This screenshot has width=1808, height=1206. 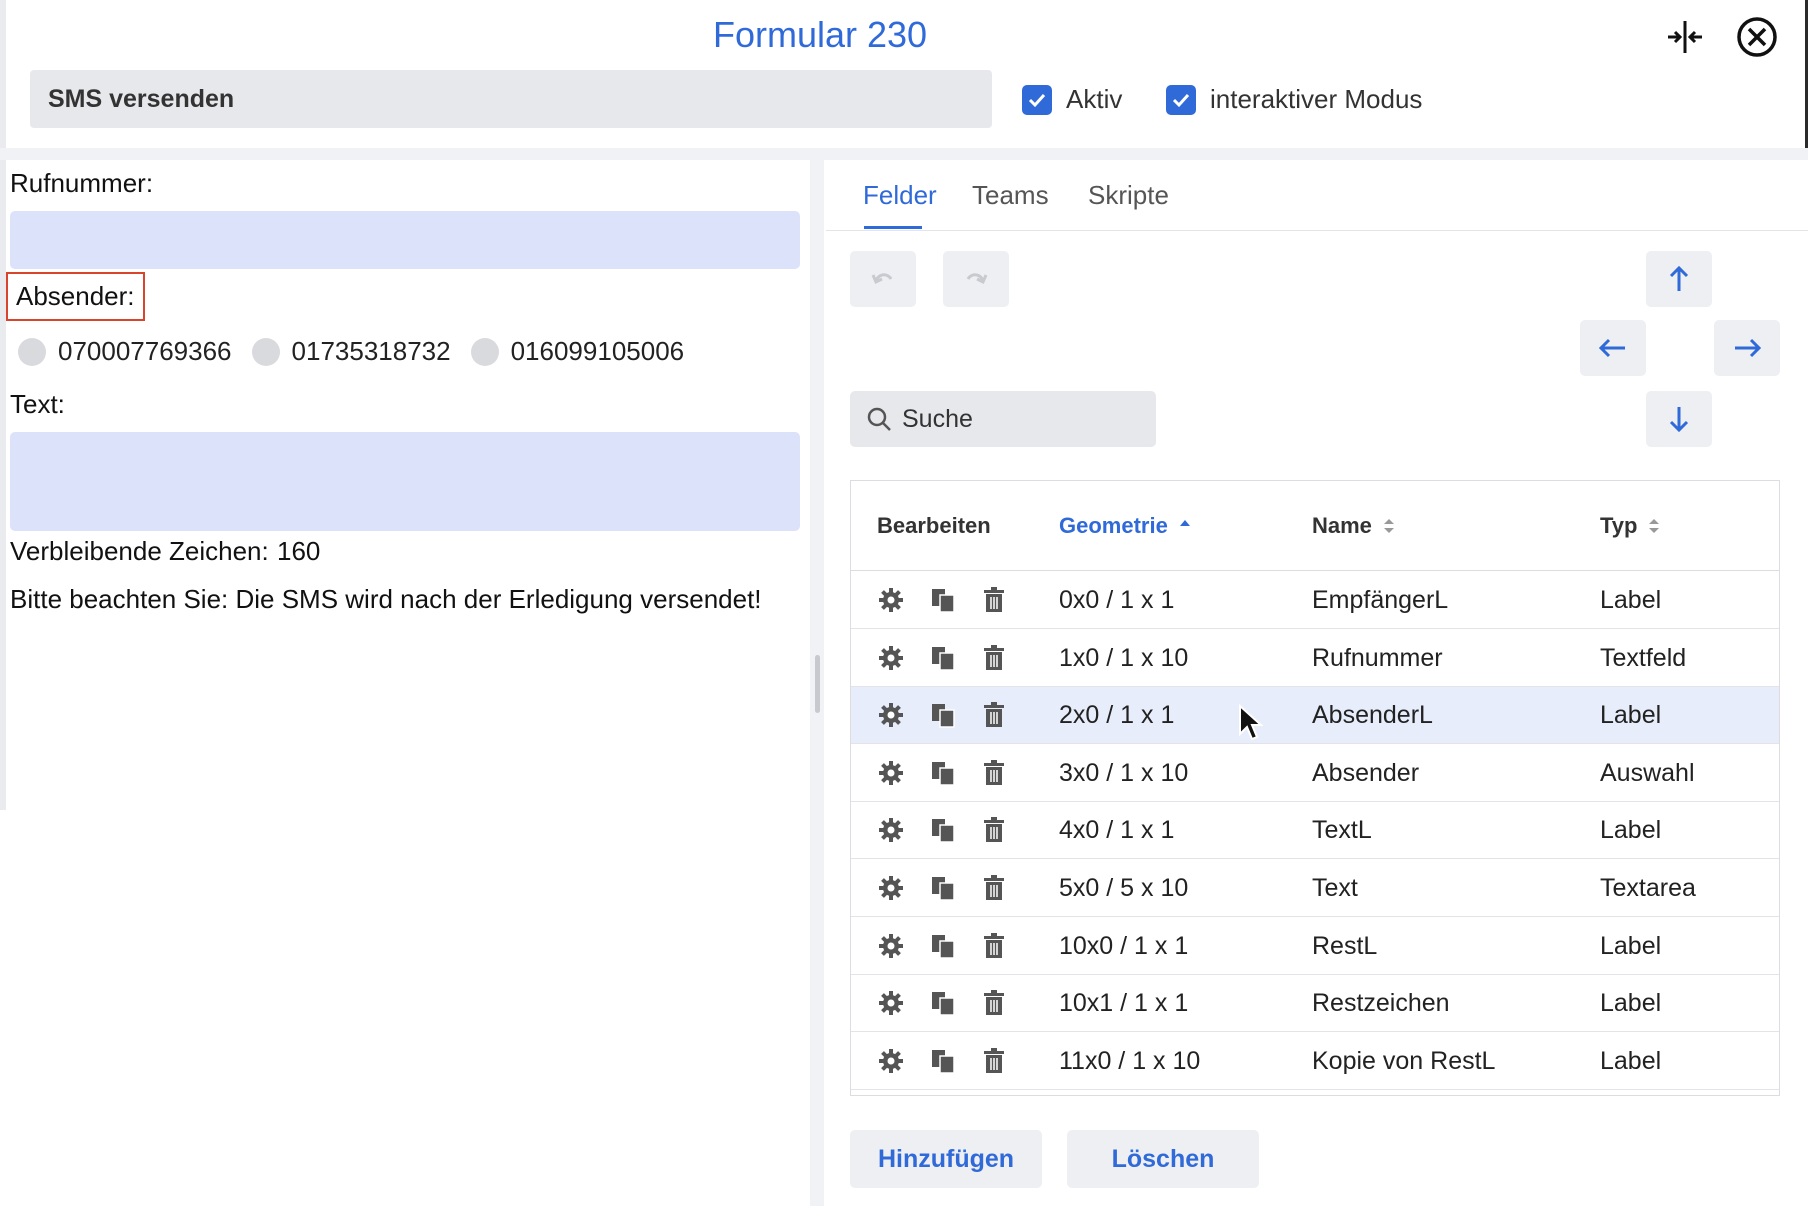 I want to click on sender-option: 01735318732, so click(x=351, y=351).